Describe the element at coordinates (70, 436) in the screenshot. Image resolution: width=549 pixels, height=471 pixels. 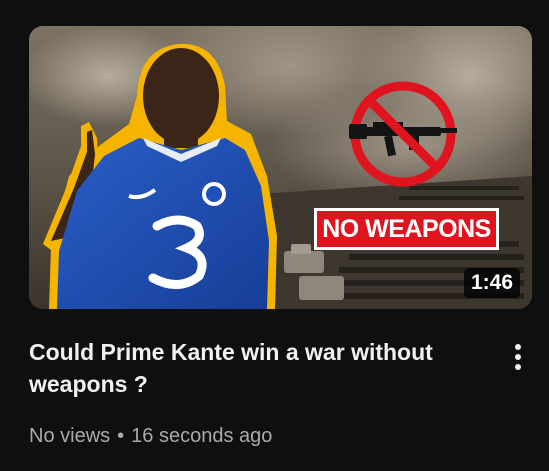
I see `view-count: No views` at that location.